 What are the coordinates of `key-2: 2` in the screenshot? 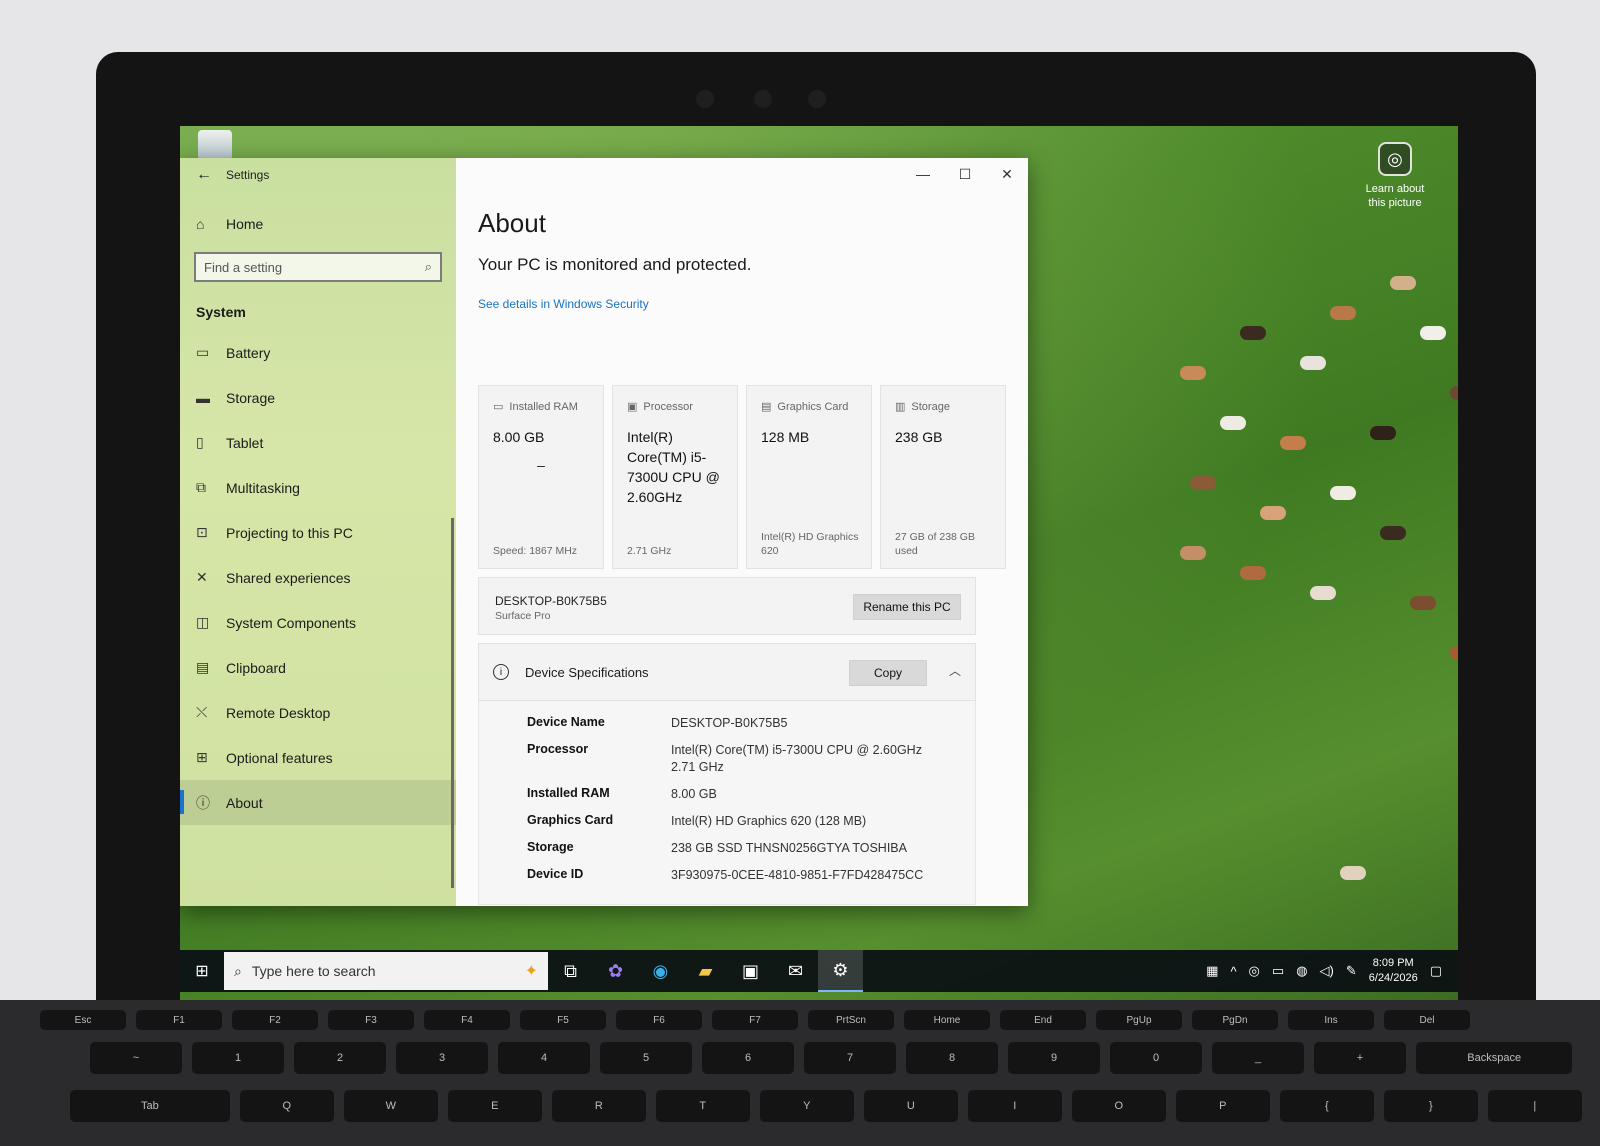 It's located at (340, 1058).